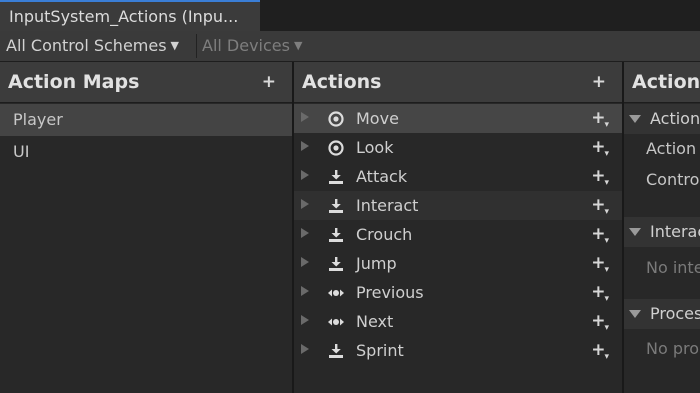  I want to click on processors-section-foldout: Proces, so click(662, 314).